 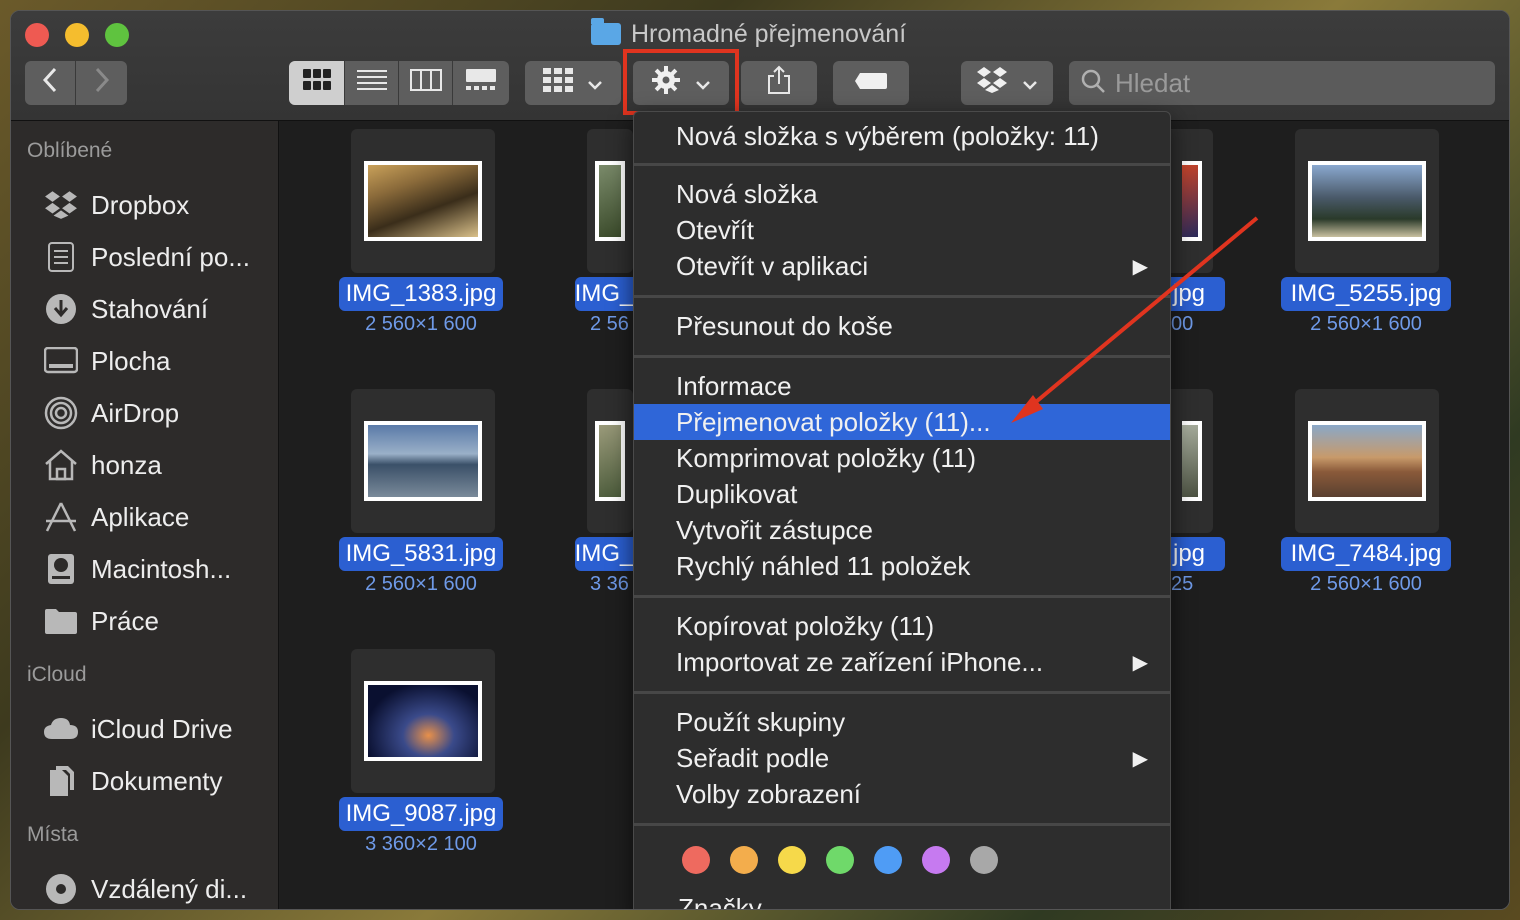 I want to click on menu-item-import-from-iphone: Importovat ze zařízení iPhone... ▶, so click(x=902, y=662).